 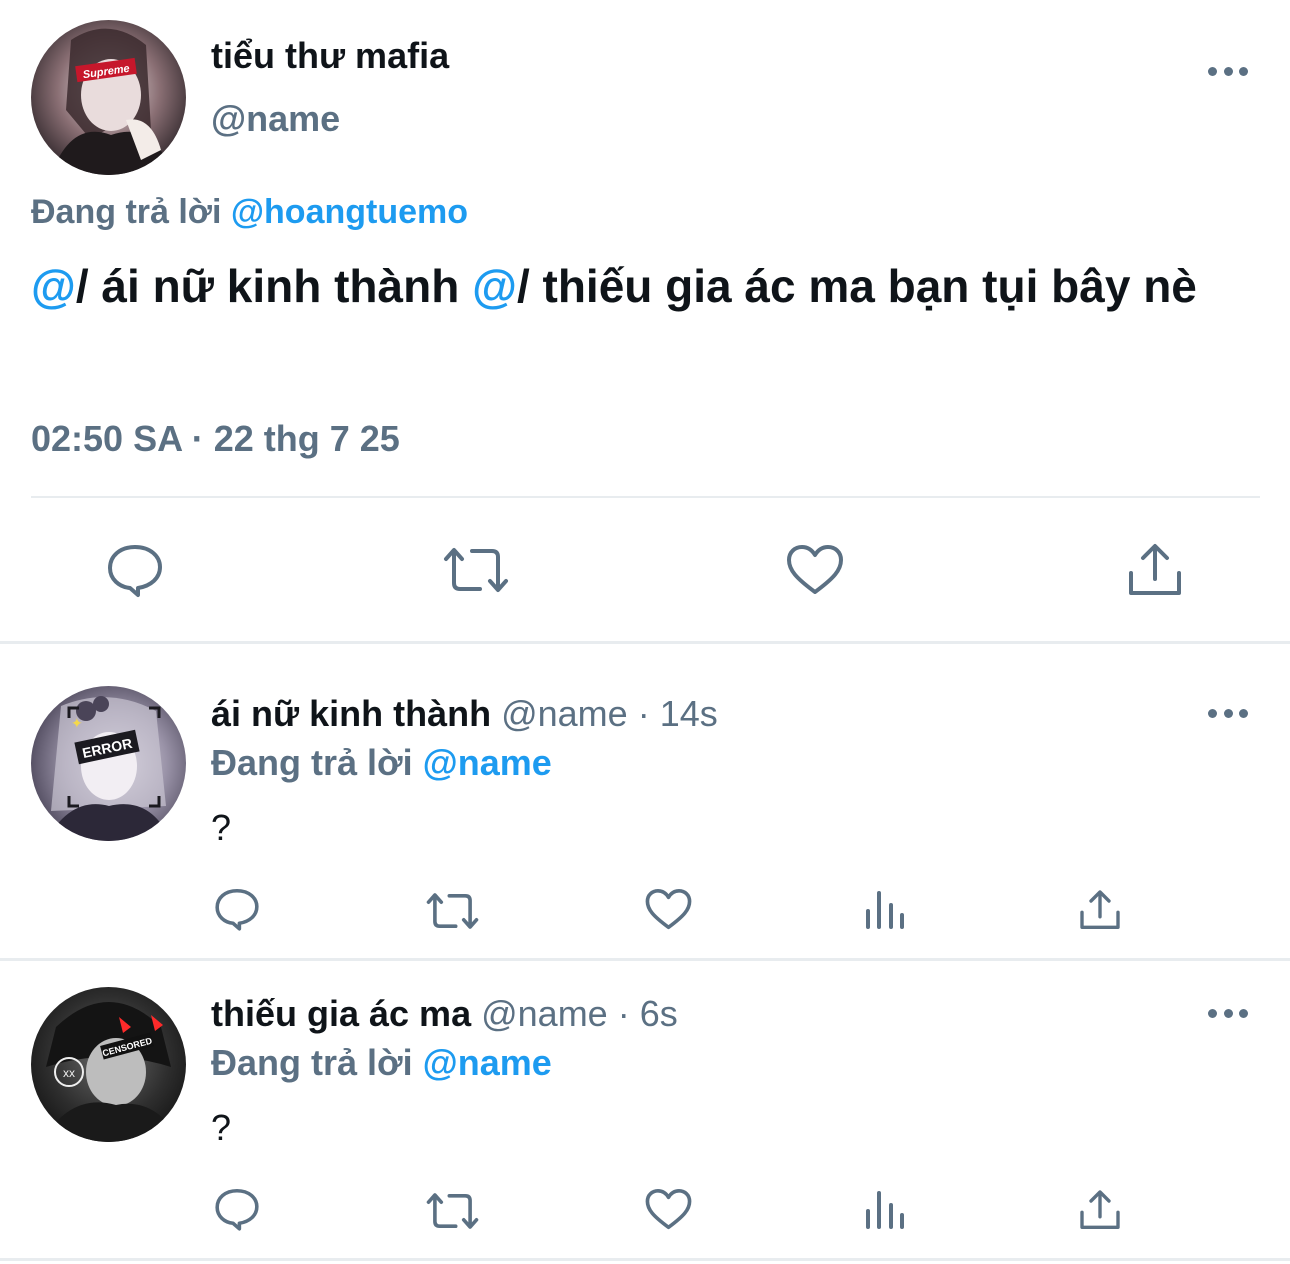 I want to click on time: · 6s, so click(x=648, y=1013).